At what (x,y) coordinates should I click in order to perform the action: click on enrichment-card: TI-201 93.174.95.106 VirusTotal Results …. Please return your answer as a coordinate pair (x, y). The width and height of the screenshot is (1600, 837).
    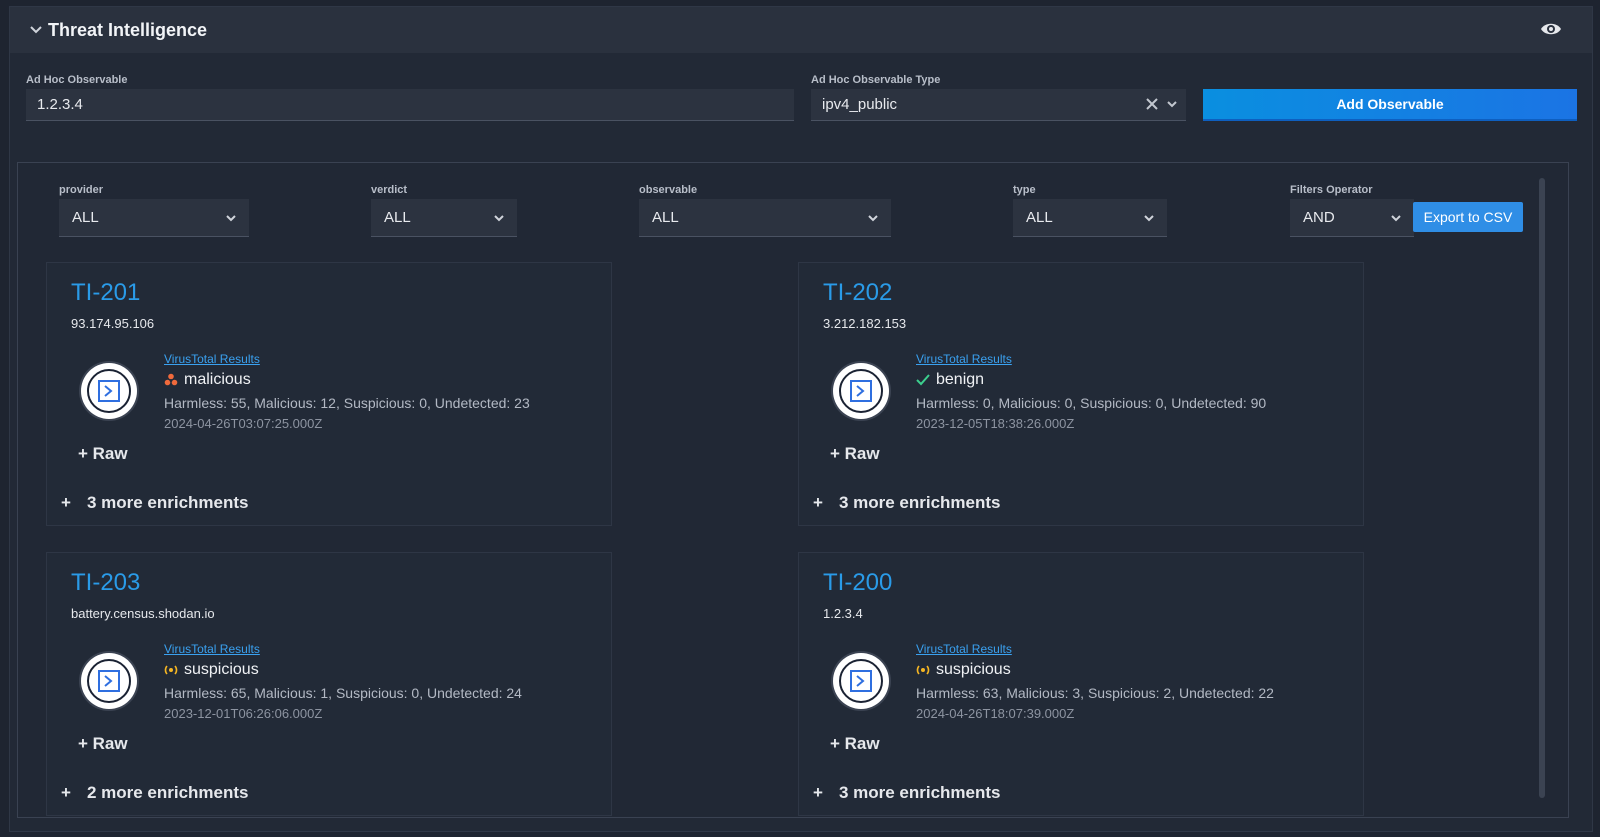
    Looking at the image, I should click on (329, 394).